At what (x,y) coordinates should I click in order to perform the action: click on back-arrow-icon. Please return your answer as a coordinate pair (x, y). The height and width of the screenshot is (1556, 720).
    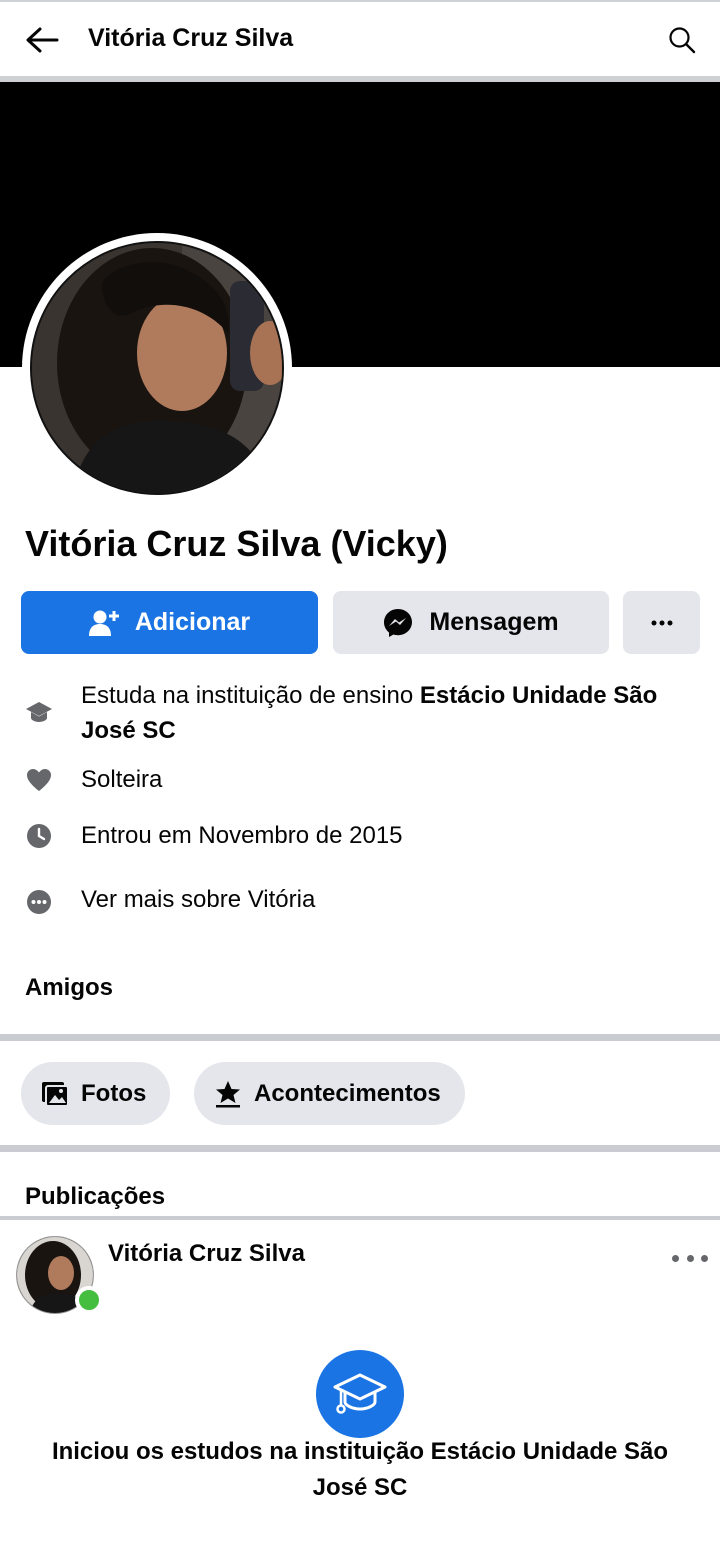
    Looking at the image, I should click on (42, 40).